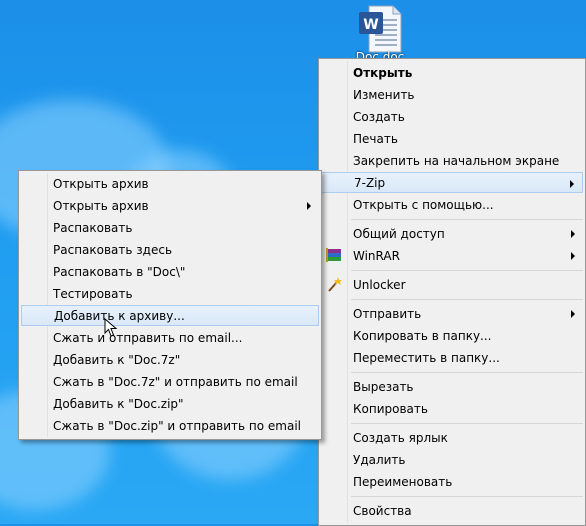  What do you see at coordinates (452, 408) in the screenshot?
I see `menu-item-copy: Копировать` at bounding box center [452, 408].